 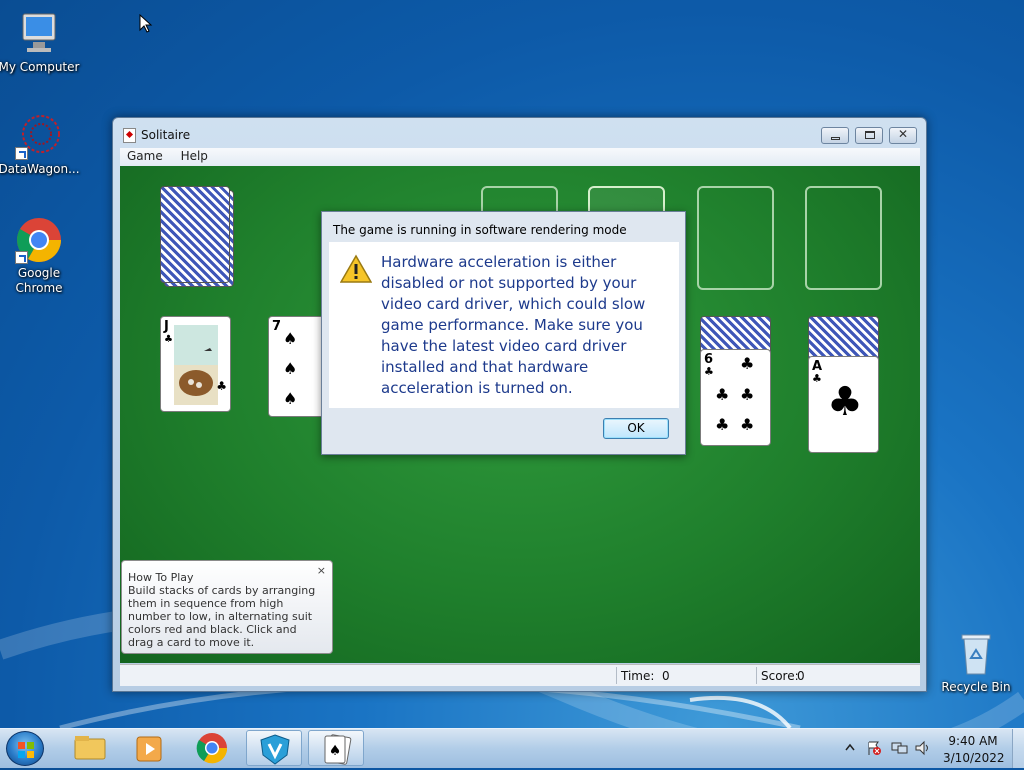 I want to click on show-hidden-icons-icon, so click(x=850, y=747).